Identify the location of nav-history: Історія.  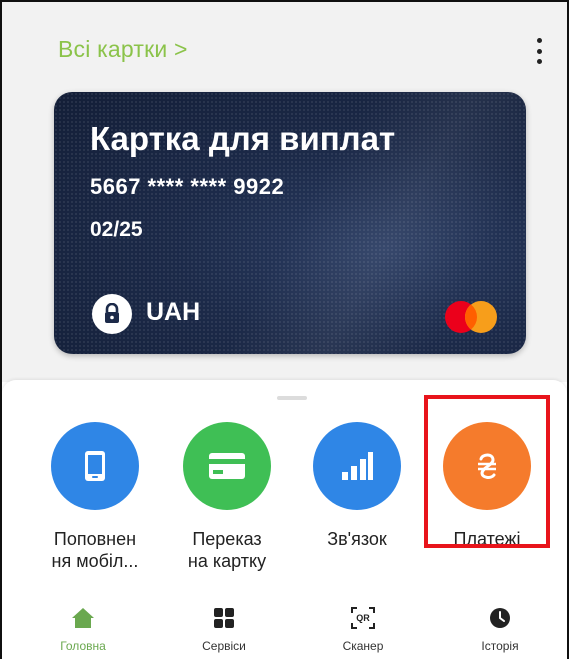
(500, 629).